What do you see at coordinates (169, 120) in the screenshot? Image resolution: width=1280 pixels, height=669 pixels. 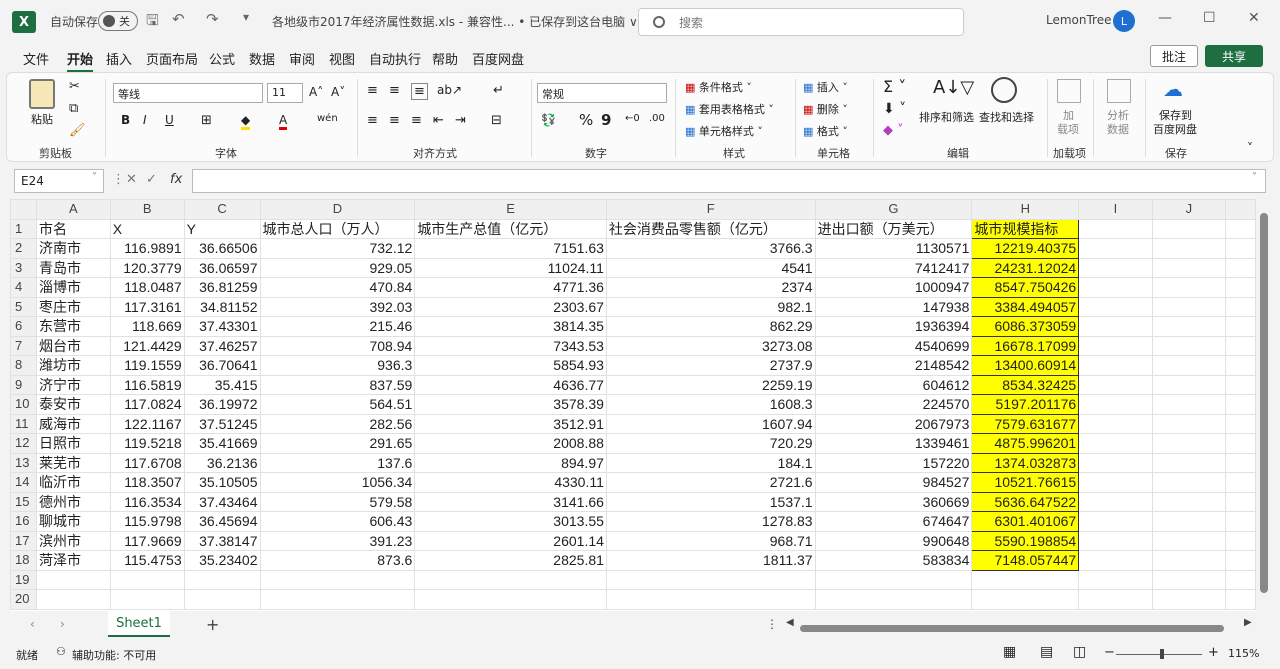 I see `underline-icon: U` at bounding box center [169, 120].